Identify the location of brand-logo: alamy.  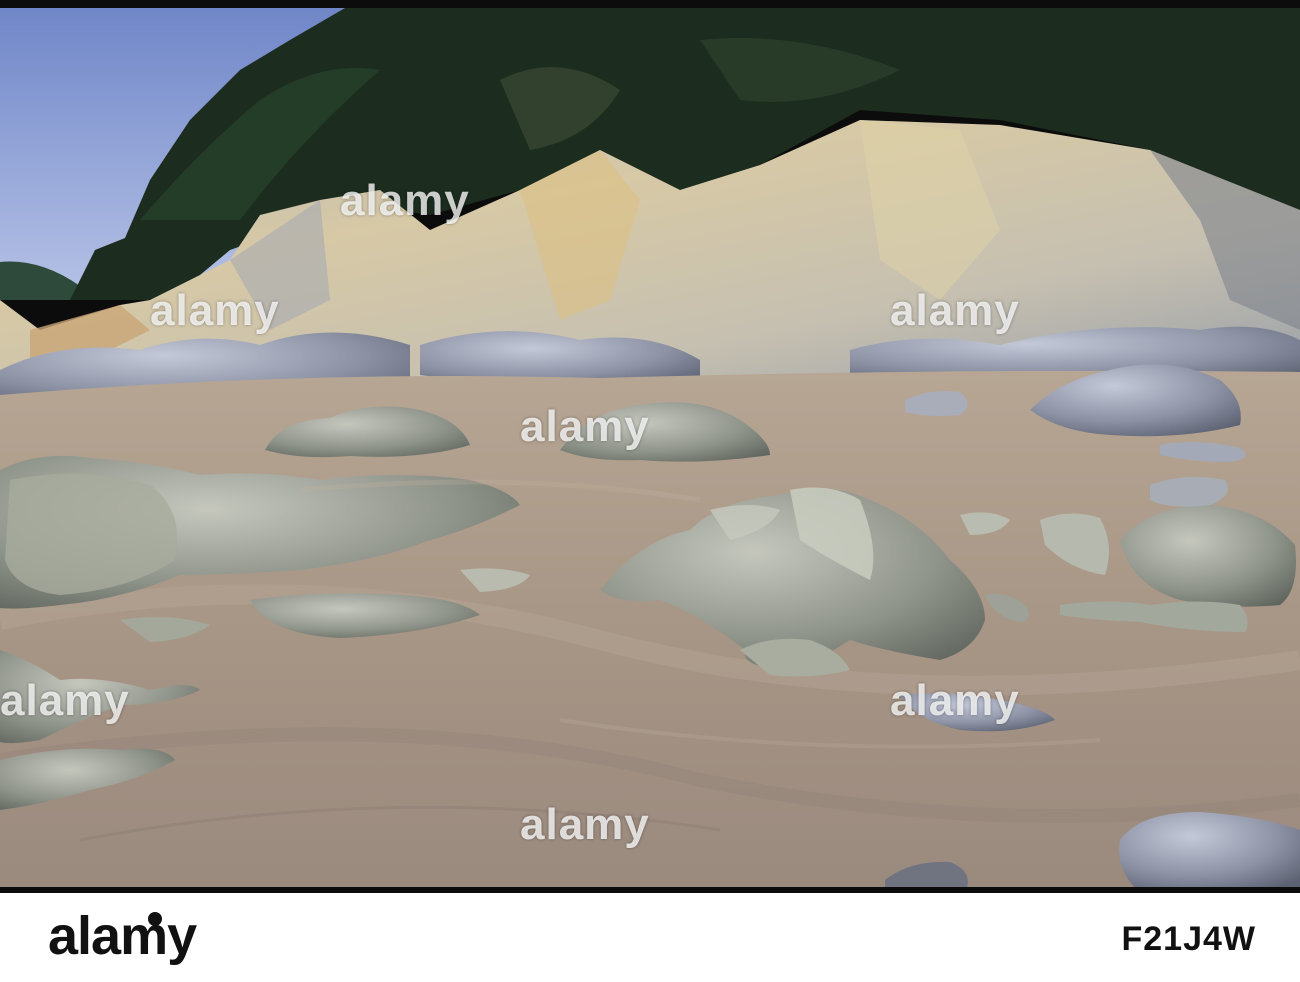
(122, 936).